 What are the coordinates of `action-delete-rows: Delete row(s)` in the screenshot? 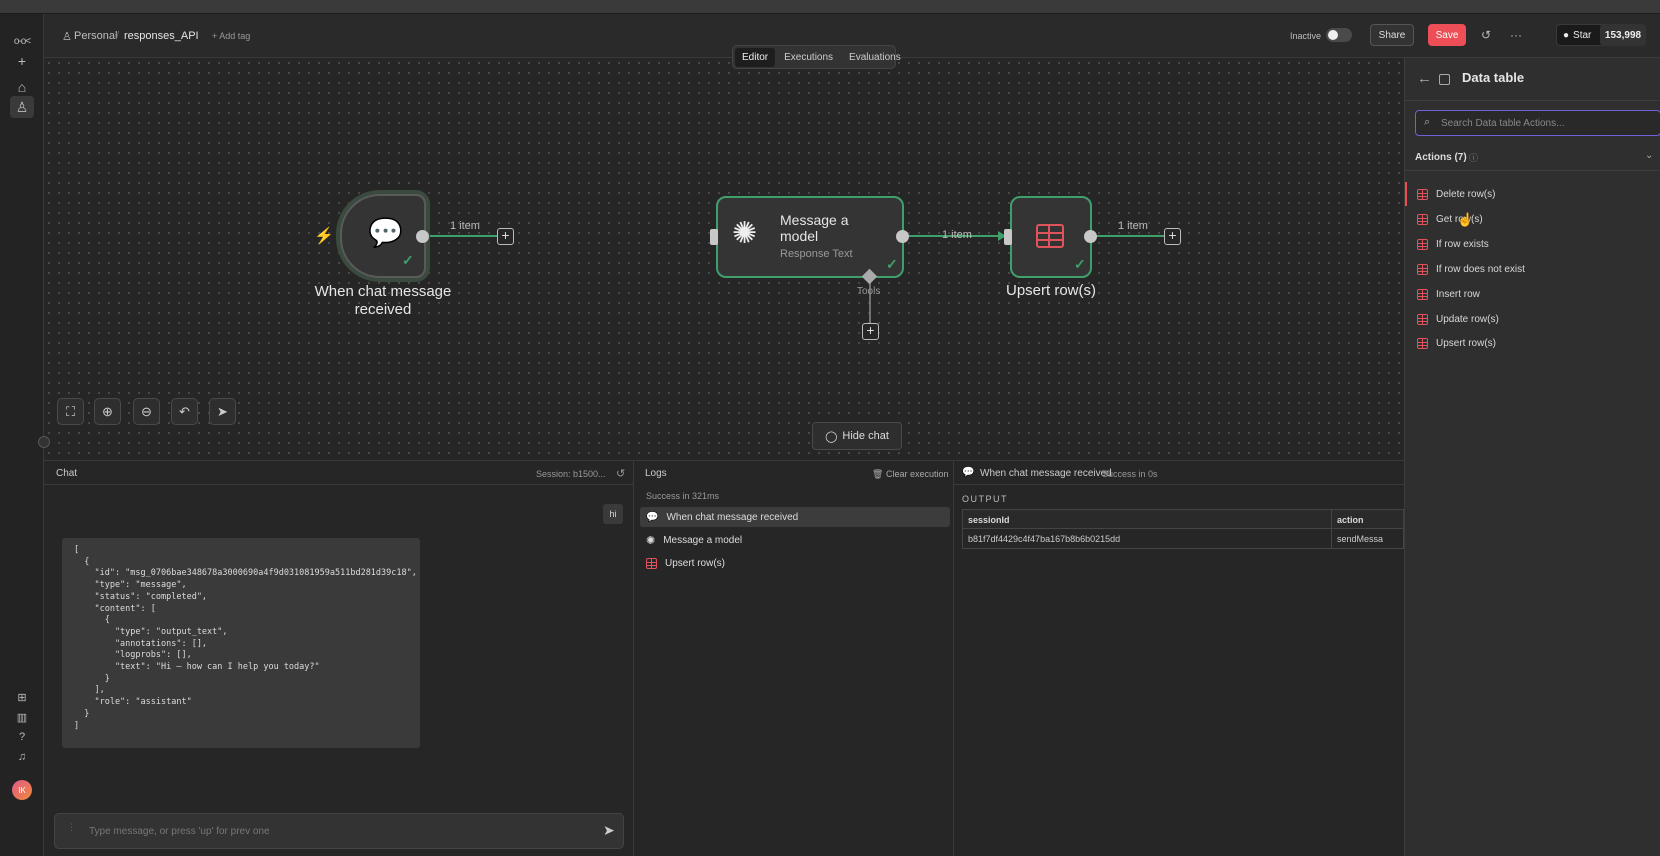 It's located at (1456, 194).